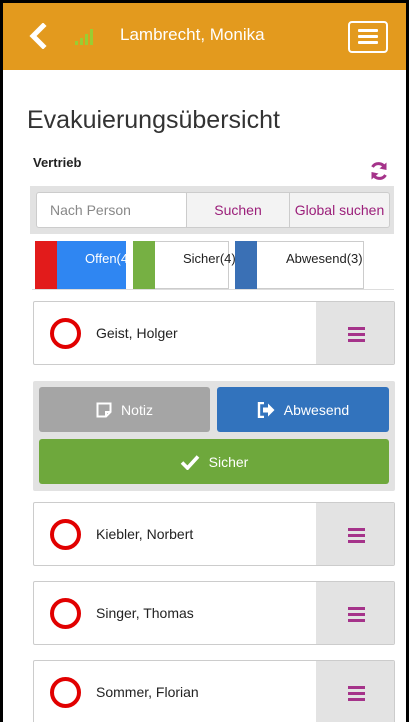 This screenshot has height=722, width=409. What do you see at coordinates (137, 409) in the screenshot?
I see `note-label: Notiz` at bounding box center [137, 409].